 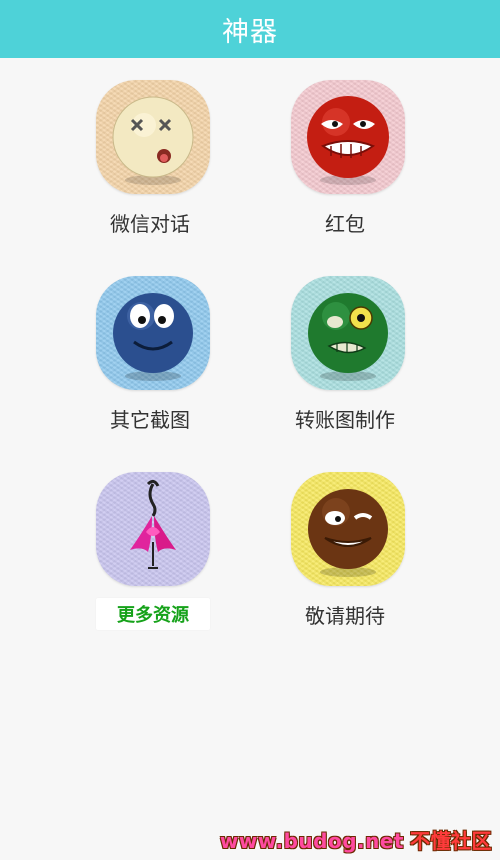 I want to click on dizzy-face-icon, so click(x=153, y=137).